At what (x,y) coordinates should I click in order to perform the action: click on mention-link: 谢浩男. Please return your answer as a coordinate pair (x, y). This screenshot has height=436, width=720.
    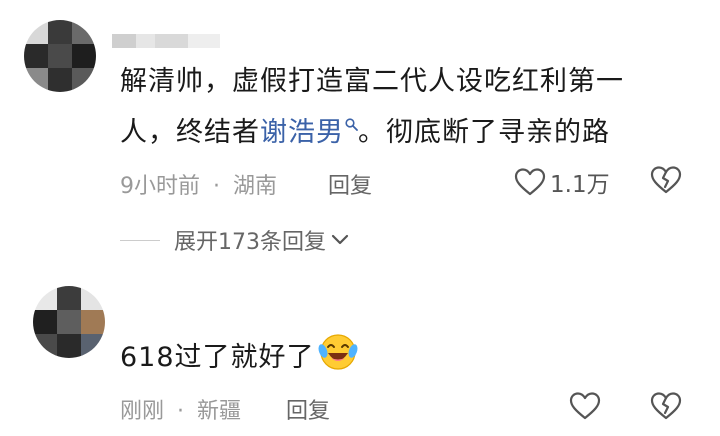
    Looking at the image, I should click on (309, 132).